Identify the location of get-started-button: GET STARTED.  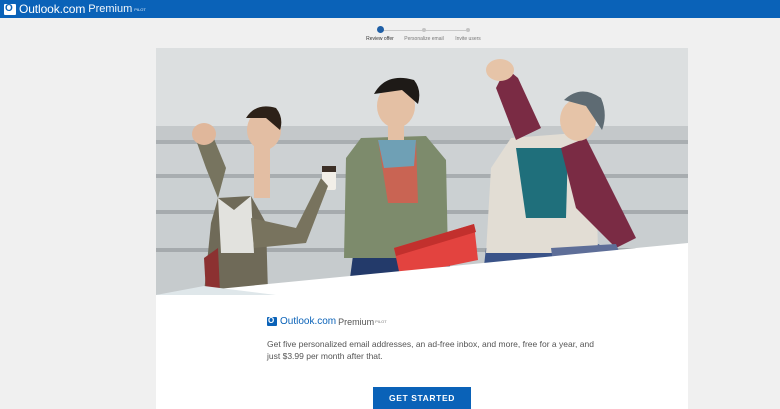
(422, 398).